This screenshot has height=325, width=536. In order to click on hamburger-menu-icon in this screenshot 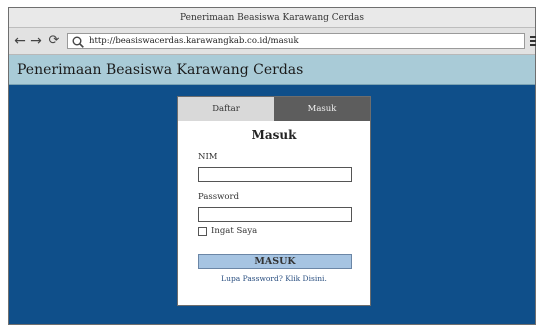, I will do `click(533, 41)`.